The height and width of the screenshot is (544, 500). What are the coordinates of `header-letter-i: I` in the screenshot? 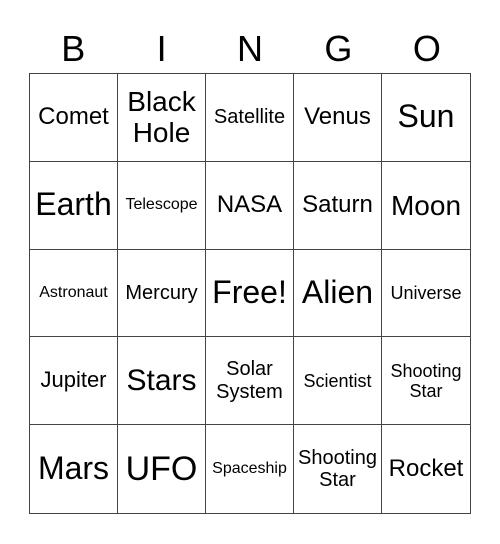 It's located at (161, 48).